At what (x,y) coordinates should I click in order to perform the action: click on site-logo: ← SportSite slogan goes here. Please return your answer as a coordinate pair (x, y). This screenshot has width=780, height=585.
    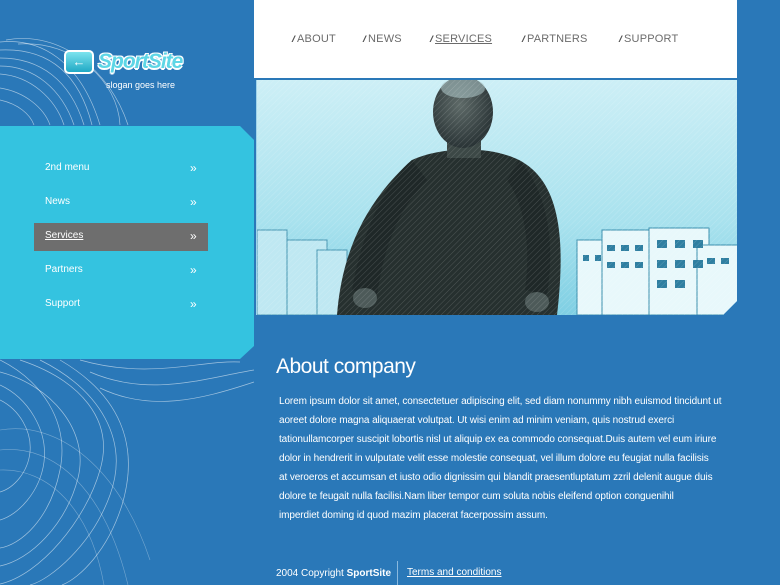
    Looking at the image, I should click on (123, 75).